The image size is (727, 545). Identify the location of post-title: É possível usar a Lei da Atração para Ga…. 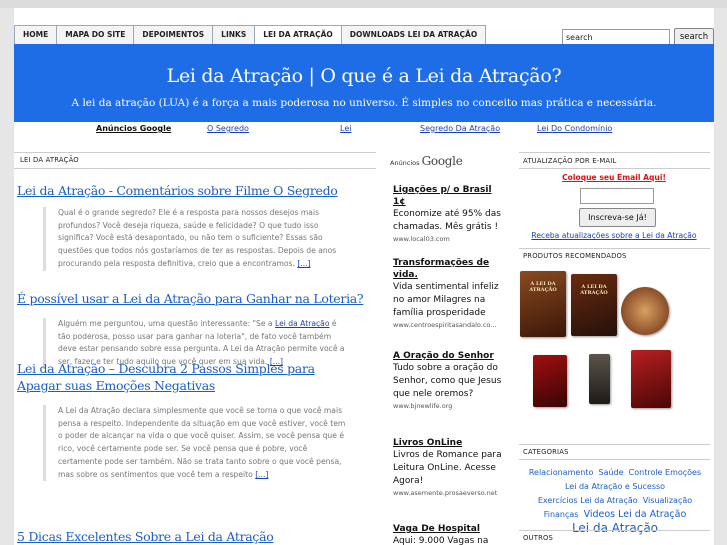
(190, 298).